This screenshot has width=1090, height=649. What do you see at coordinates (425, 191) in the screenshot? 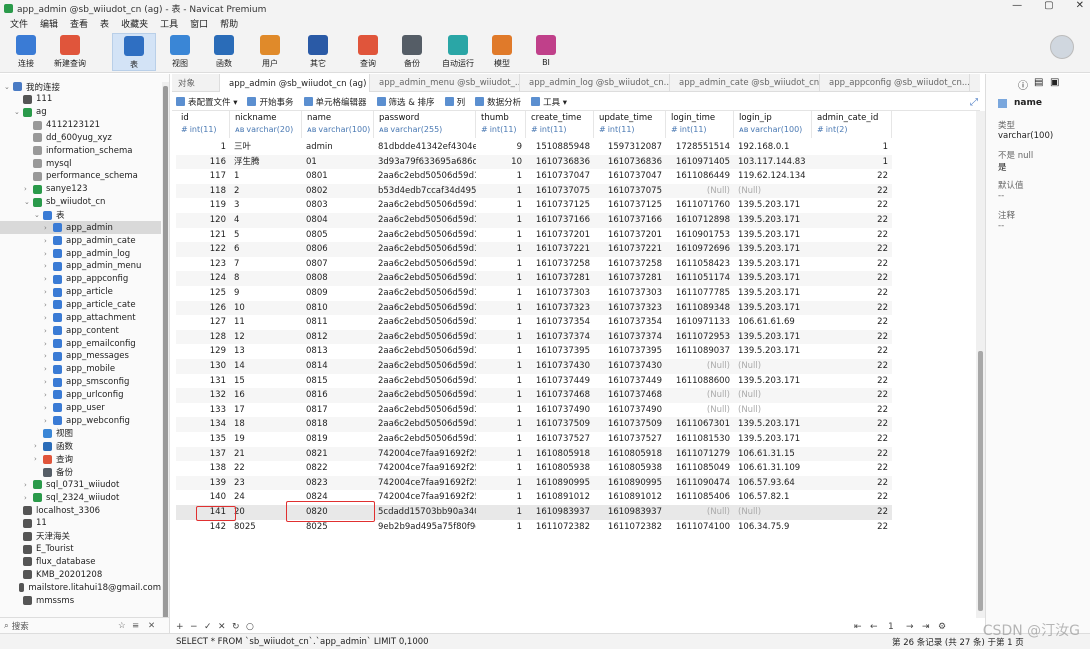
I see `cell-password: b53d4edb7ccaf34d4955` at bounding box center [425, 191].